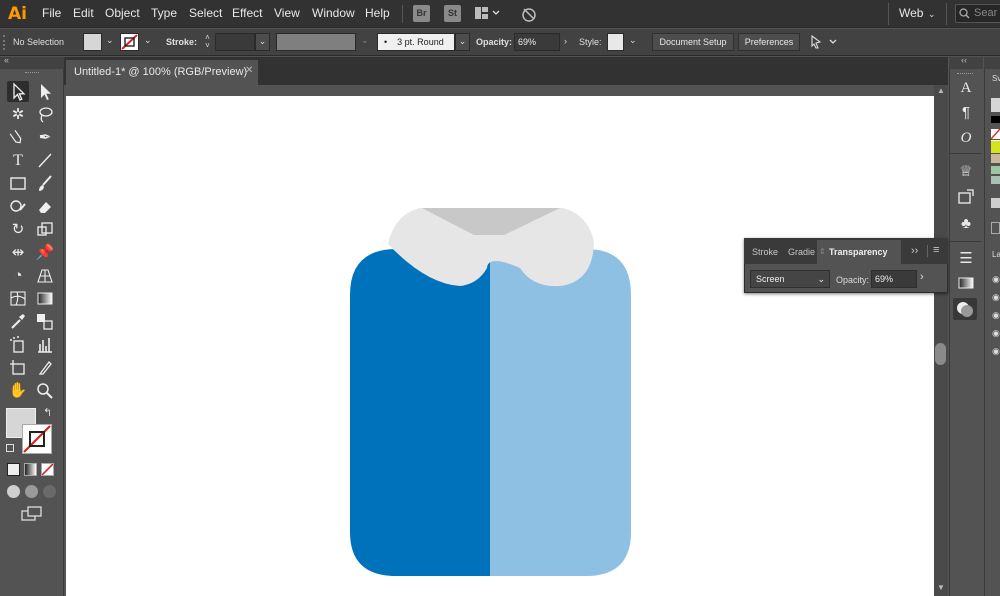 Image resolution: width=1000 pixels, height=596 pixels. I want to click on menu-help: Help, so click(377, 13).